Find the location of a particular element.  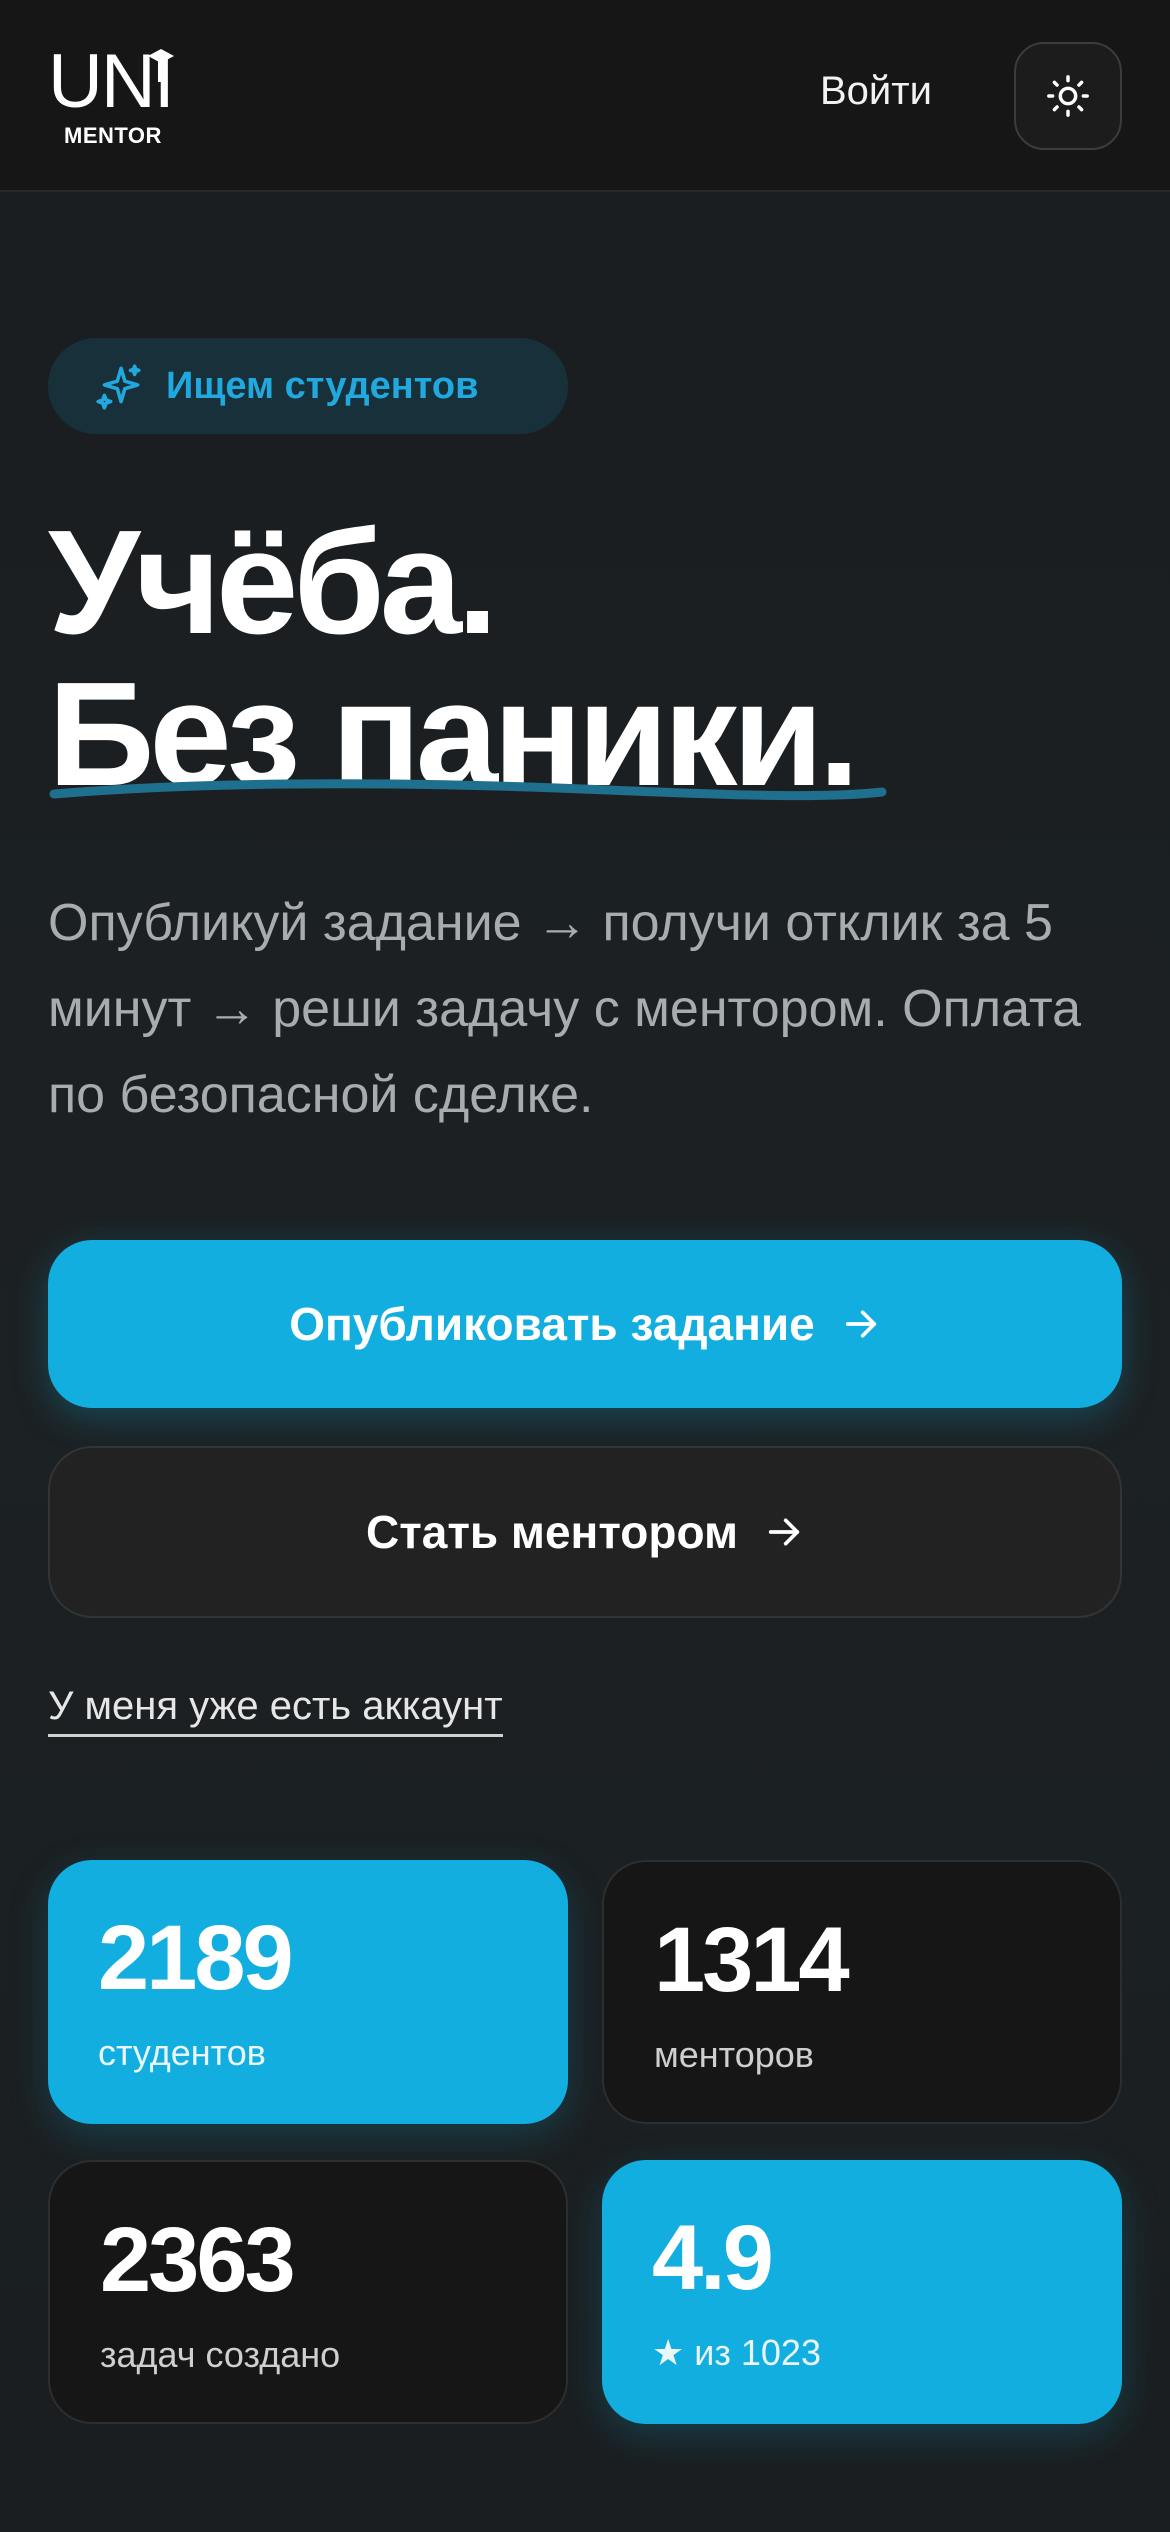

stat-label: задач создано is located at coordinates (220, 2354).